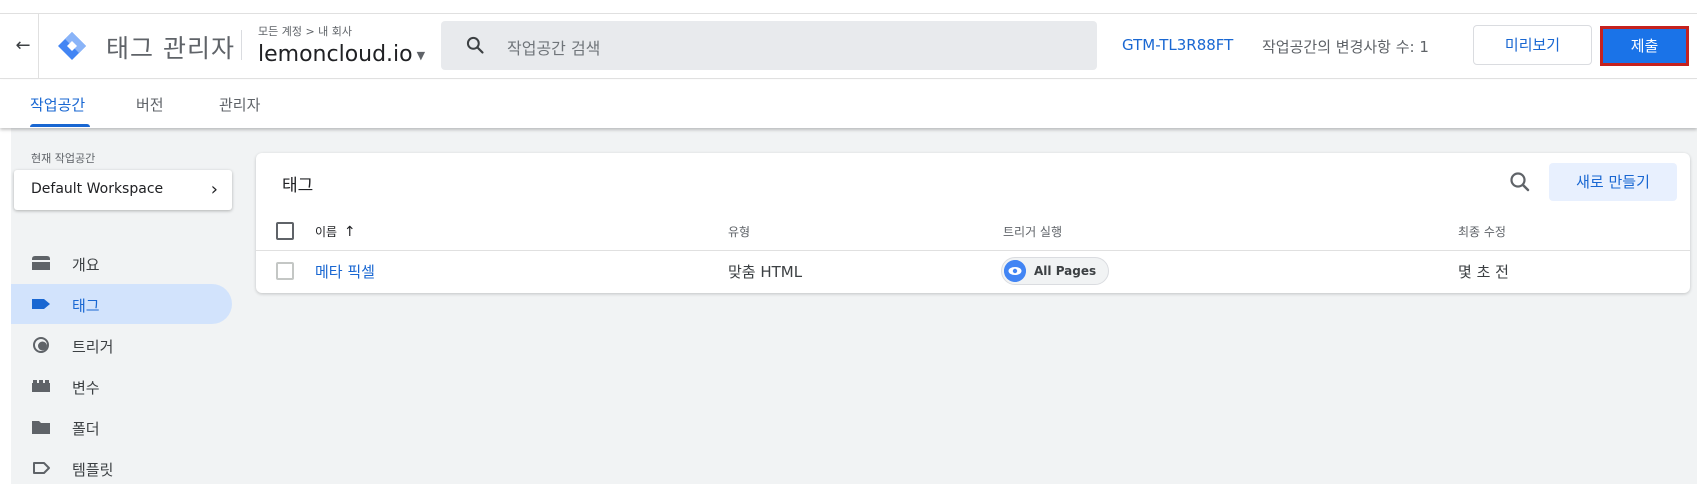 The width and height of the screenshot is (1697, 490). What do you see at coordinates (1177, 45) in the screenshot?
I see `container-id-link: GTM-TL3R88FT` at bounding box center [1177, 45].